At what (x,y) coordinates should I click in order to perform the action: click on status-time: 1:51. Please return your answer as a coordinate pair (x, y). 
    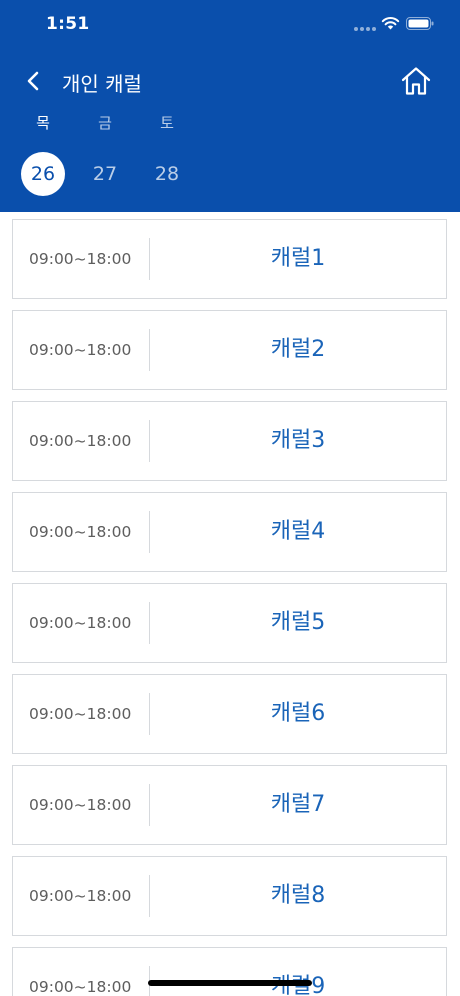
    Looking at the image, I should click on (68, 24).